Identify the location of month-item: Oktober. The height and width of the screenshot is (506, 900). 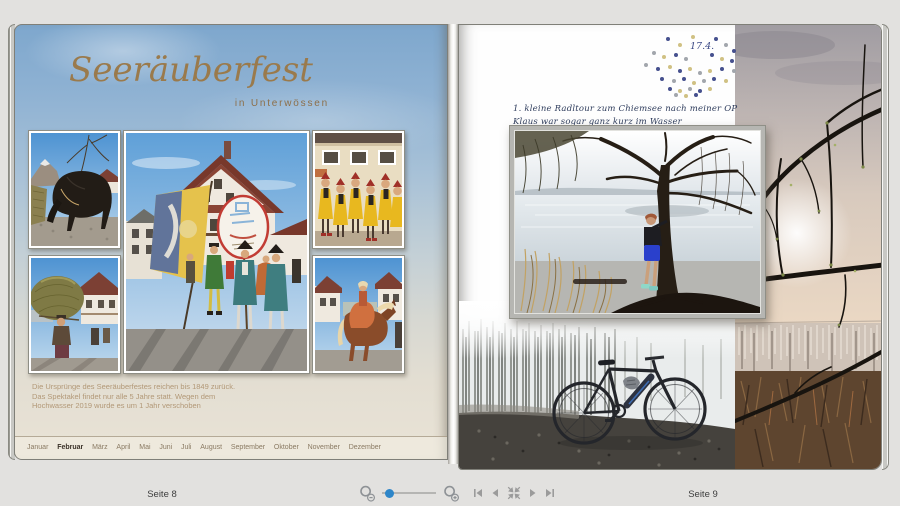
(286, 447).